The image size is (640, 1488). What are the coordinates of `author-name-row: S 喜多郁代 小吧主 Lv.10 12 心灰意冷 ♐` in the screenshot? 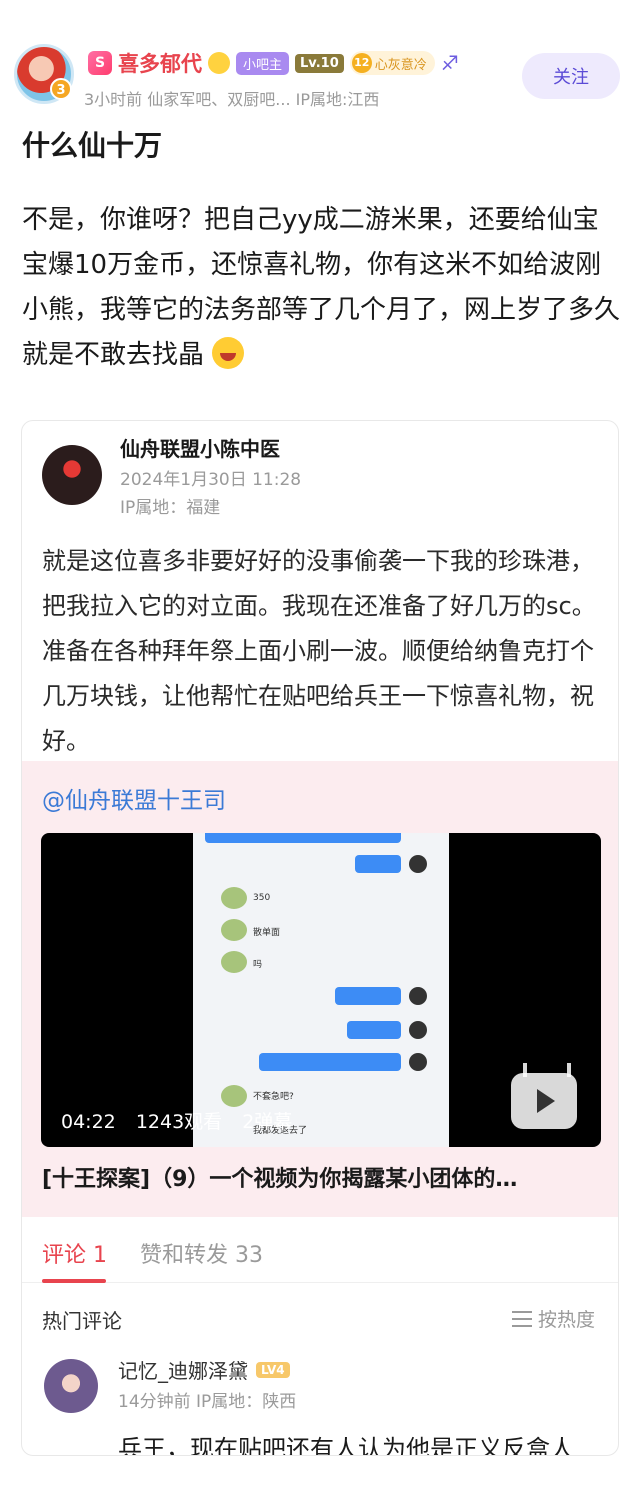 It's located at (273, 63).